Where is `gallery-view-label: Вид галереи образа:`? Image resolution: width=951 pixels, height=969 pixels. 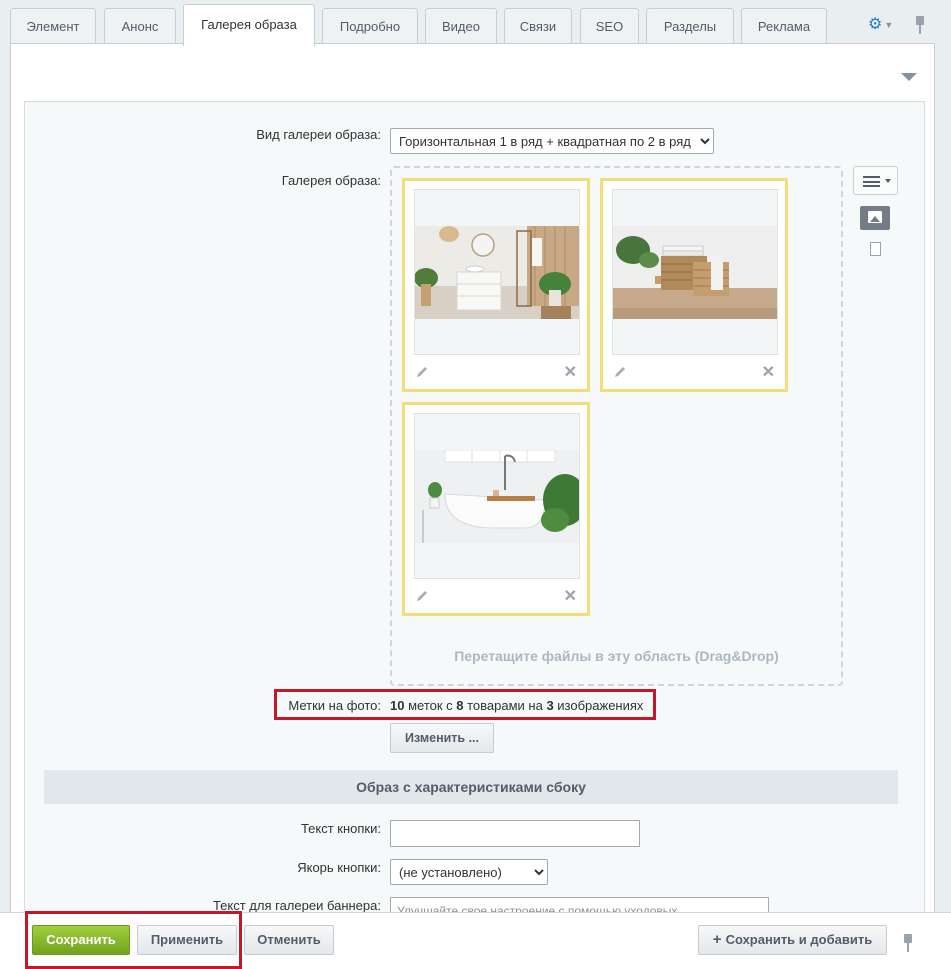 gallery-view-label: Вид галереи образа: is located at coordinates (318, 134).